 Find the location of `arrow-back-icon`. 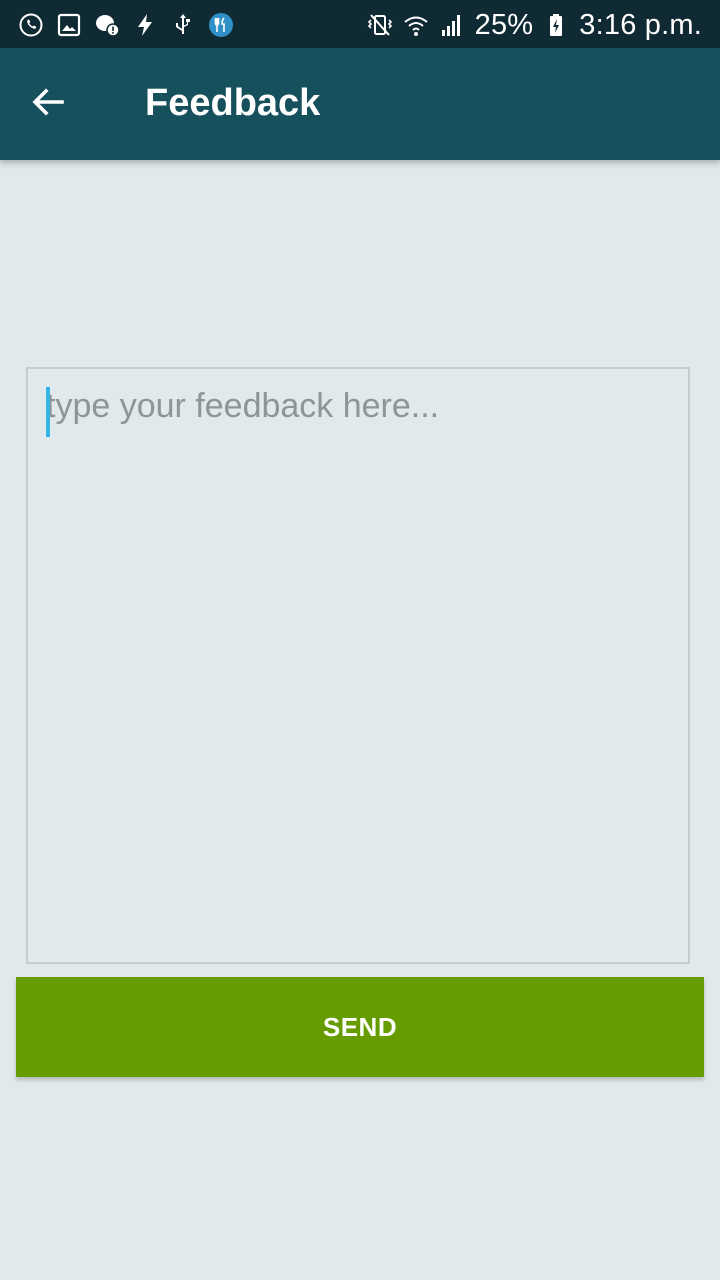

arrow-back-icon is located at coordinates (48, 104).